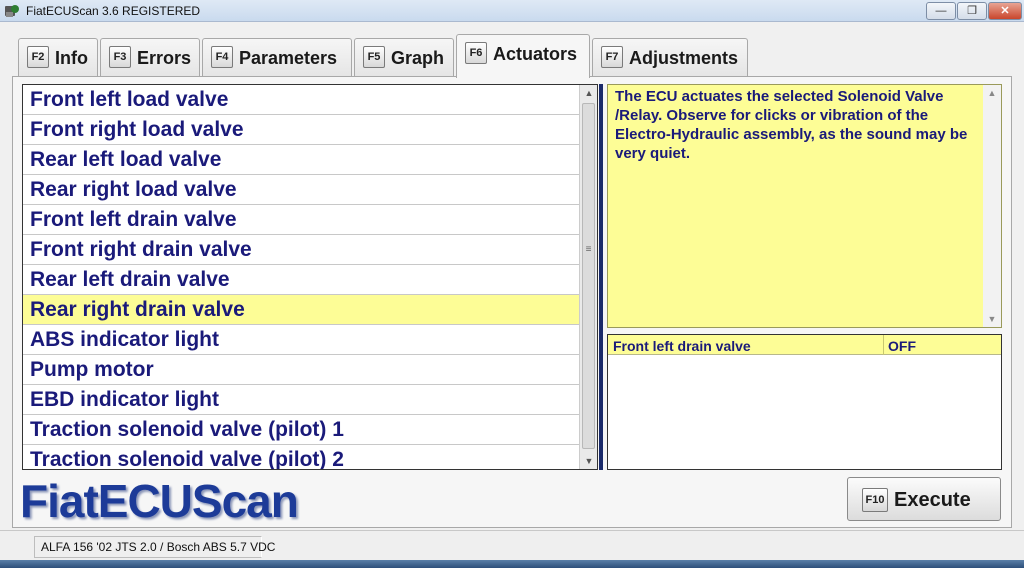  Describe the element at coordinates (512, 11) in the screenshot. I see `title-bar: FiatECUScan 3.6 REGISTERED — ❐ ✕` at that location.